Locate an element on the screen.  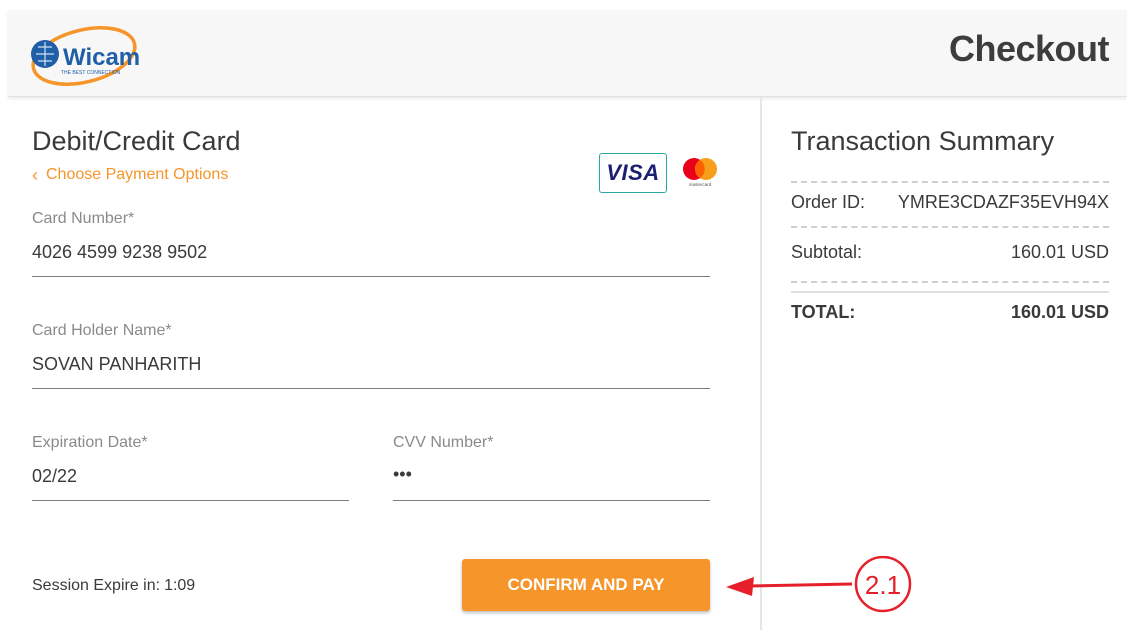
subtotal-value: 160.01 USD is located at coordinates (1059, 252).